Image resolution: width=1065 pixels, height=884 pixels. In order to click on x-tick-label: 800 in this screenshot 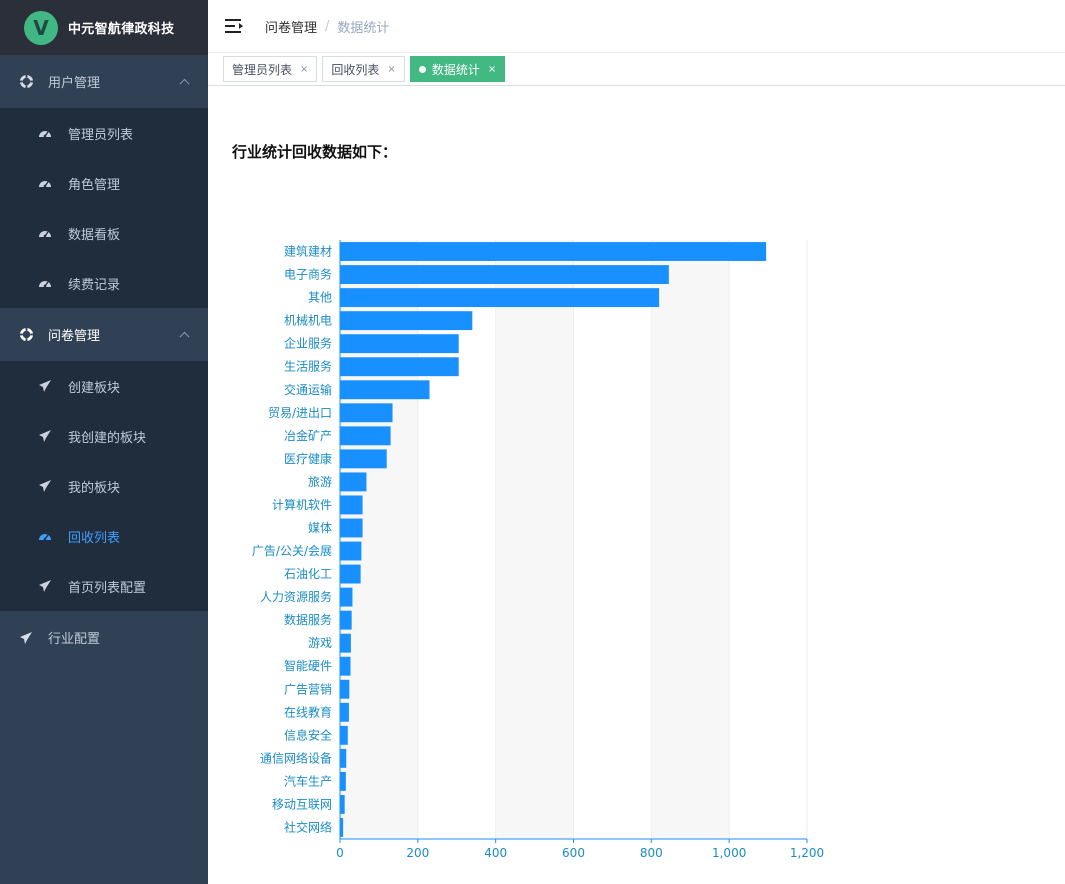, I will do `click(651, 853)`.